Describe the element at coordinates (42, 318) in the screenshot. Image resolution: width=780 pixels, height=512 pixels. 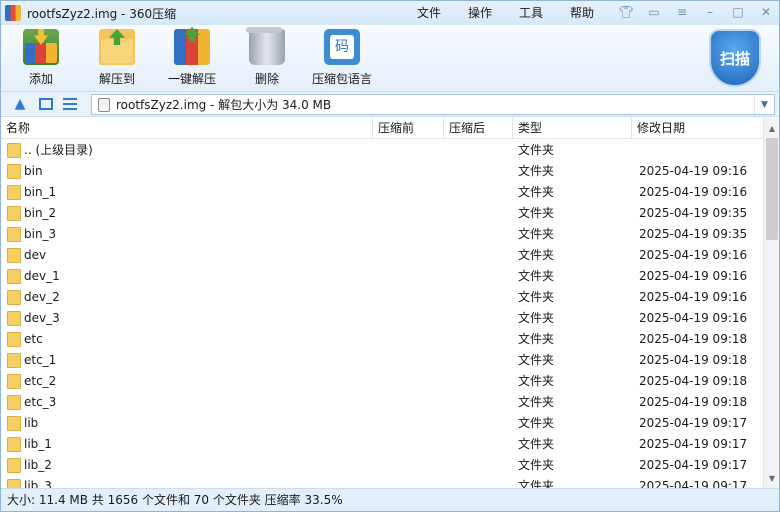
I see `file-name: dev_3` at that location.